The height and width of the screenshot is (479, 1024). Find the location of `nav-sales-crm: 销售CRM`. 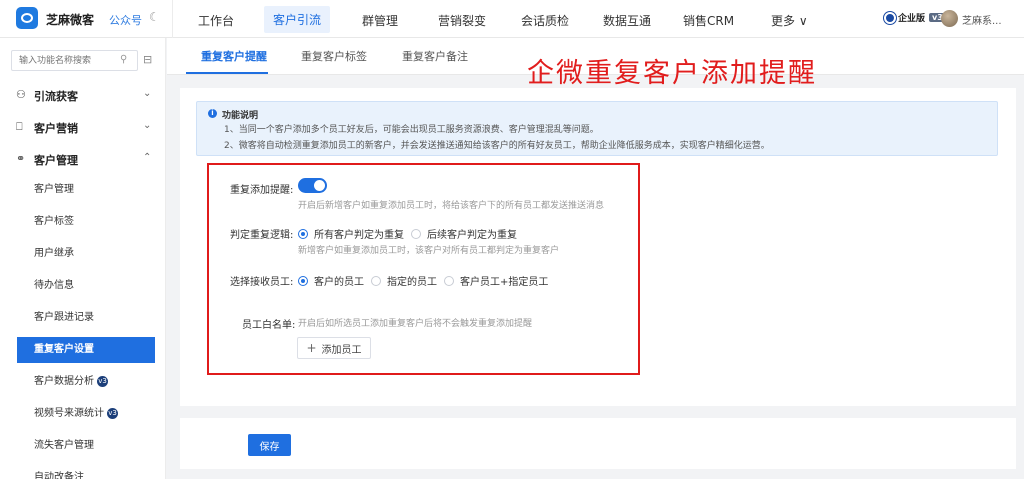

nav-sales-crm: 销售CRM is located at coordinates (708, 20).